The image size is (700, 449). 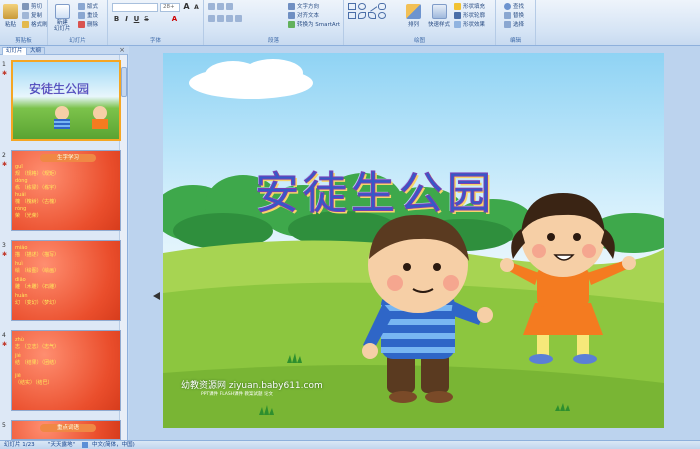 What do you see at coordinates (62, 445) in the screenshot?
I see `theme-name: "天天露地"` at bounding box center [62, 445].